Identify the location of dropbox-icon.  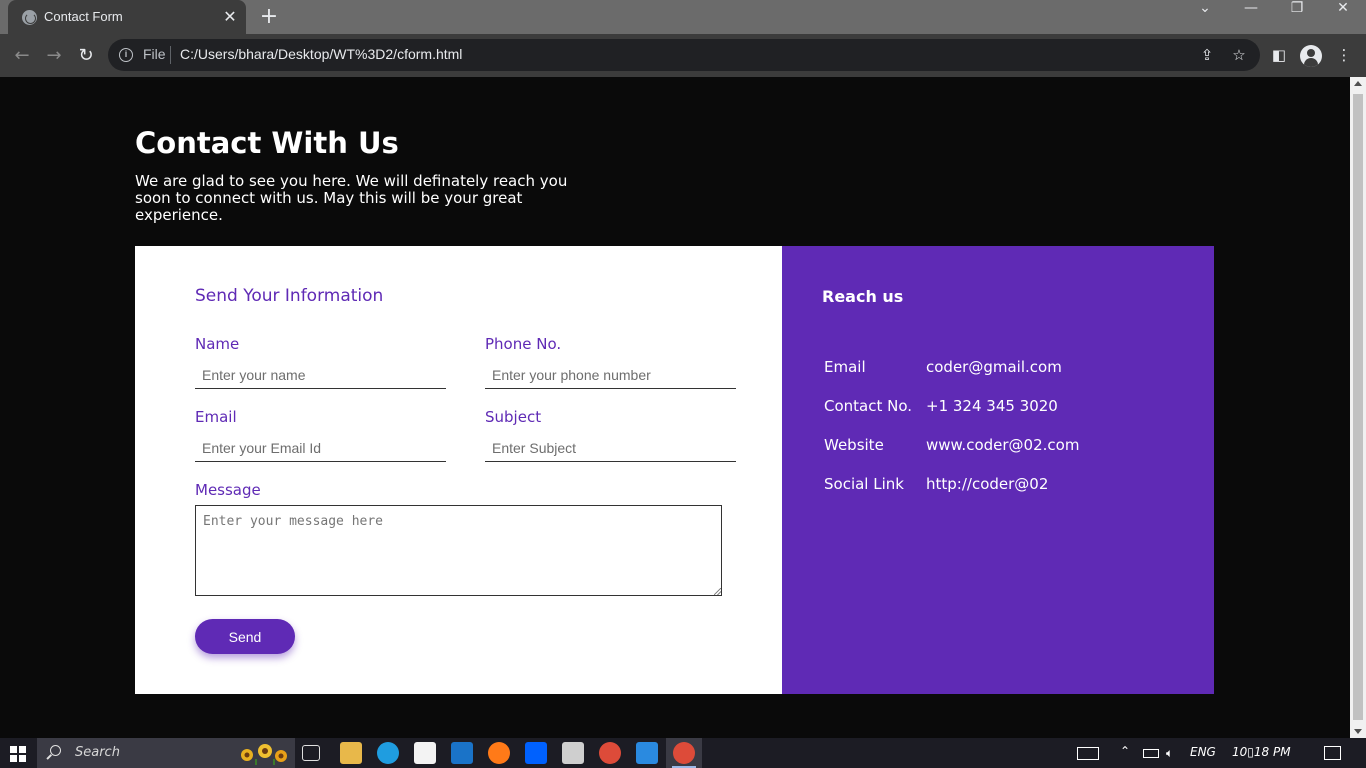
(536, 753).